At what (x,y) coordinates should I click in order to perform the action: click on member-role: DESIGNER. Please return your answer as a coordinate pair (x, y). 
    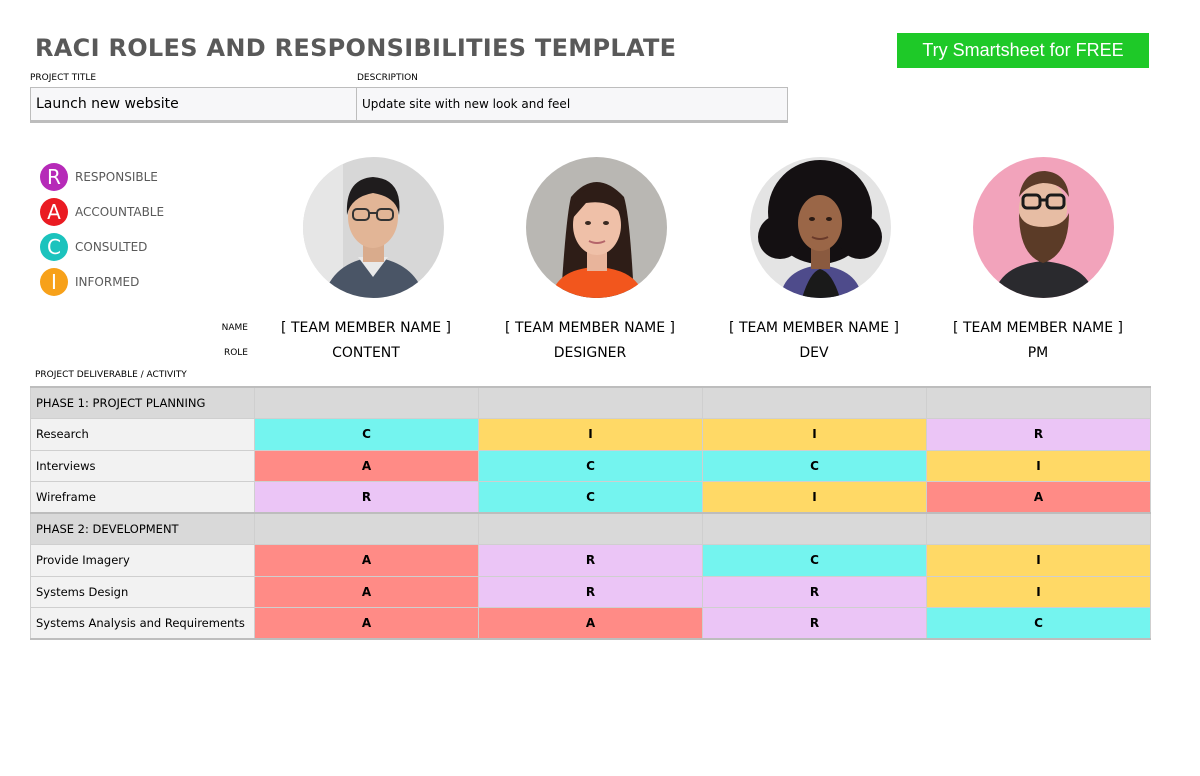
    Looking at the image, I should click on (590, 353).